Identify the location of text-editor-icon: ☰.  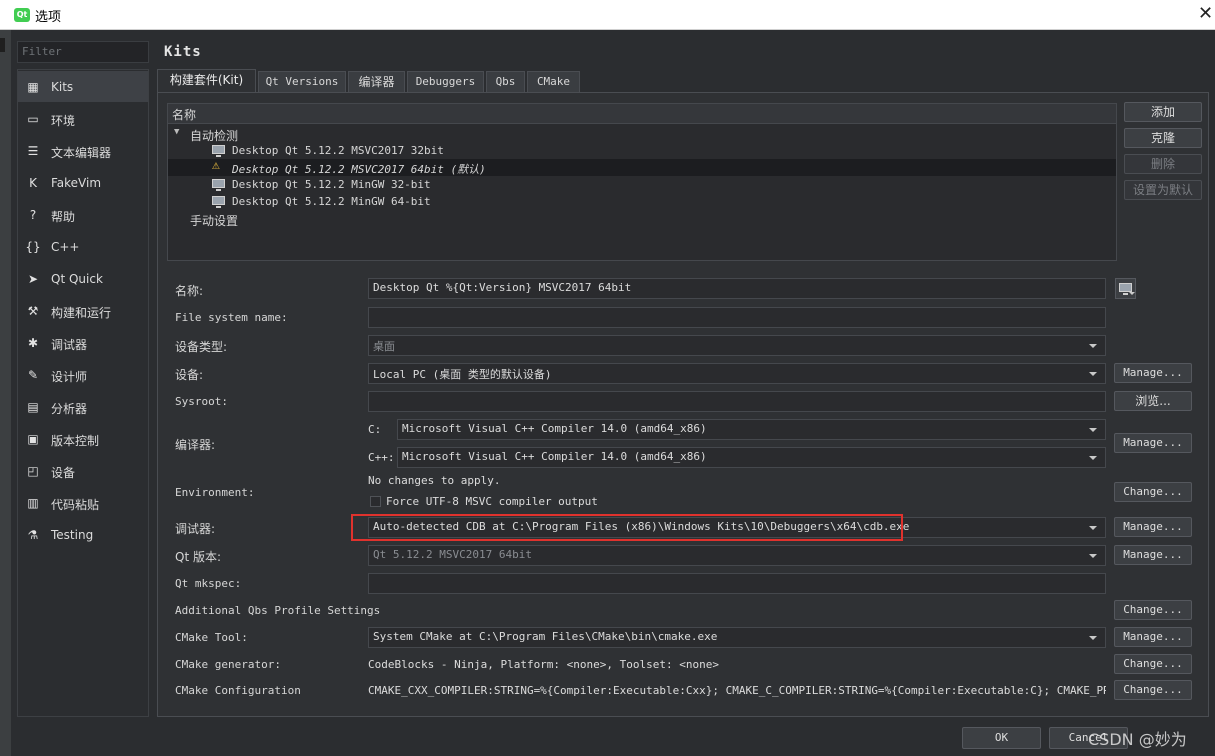
(33, 151).